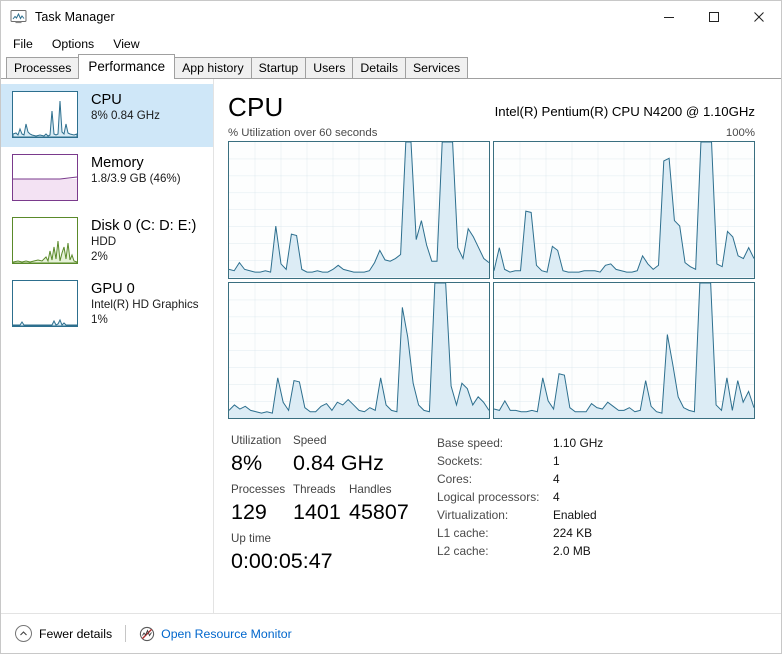  I want to click on minimize-button, so click(668, 16).